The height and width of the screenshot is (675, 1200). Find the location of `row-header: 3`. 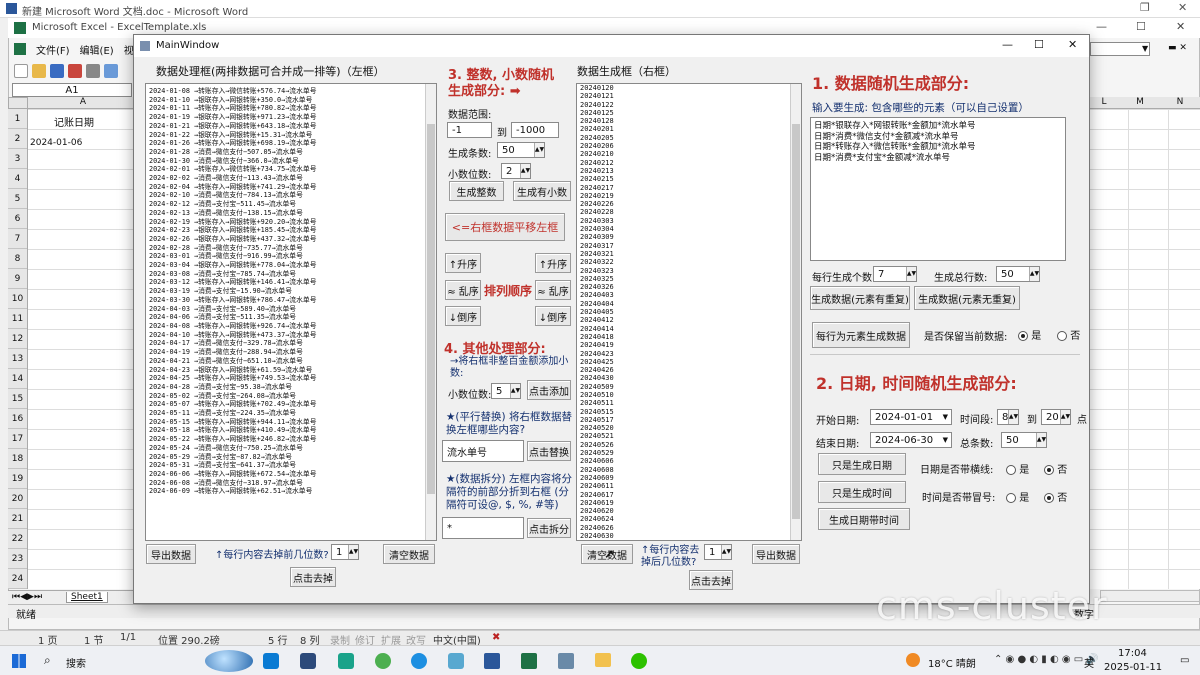

row-header: 3 is located at coordinates (17, 159).